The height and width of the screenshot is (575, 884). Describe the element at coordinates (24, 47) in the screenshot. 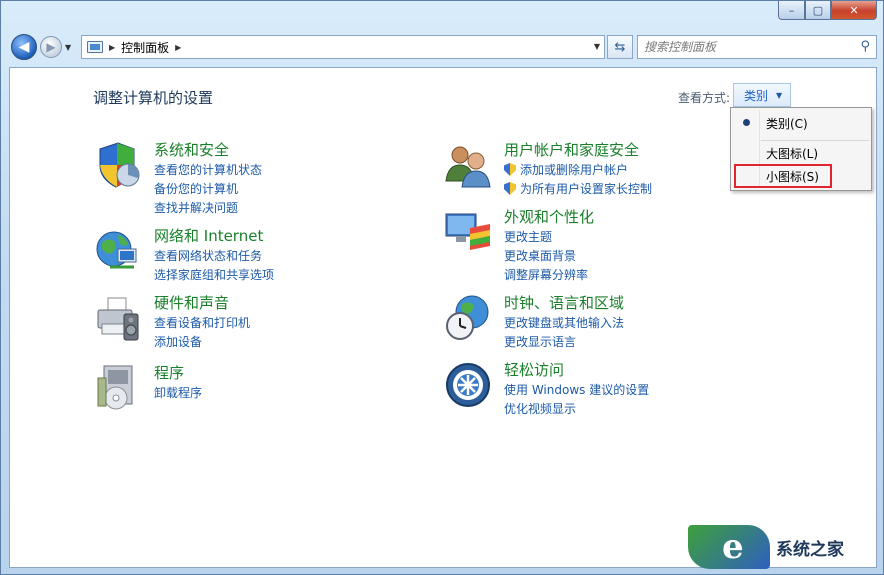

I see `back-button: ◀` at that location.